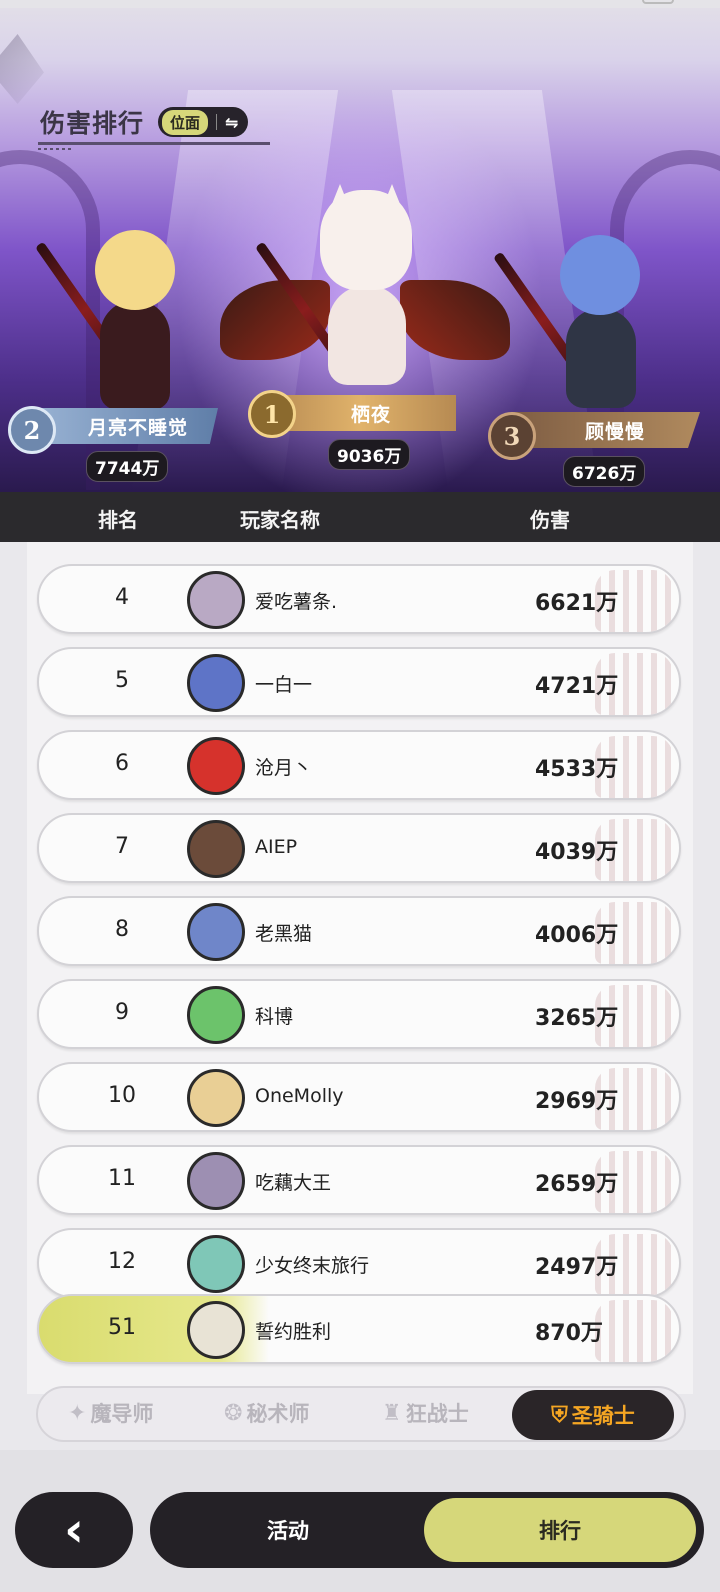  What do you see at coordinates (32, 430) in the screenshot?
I see `rank-2-medal-icon: 2` at bounding box center [32, 430].